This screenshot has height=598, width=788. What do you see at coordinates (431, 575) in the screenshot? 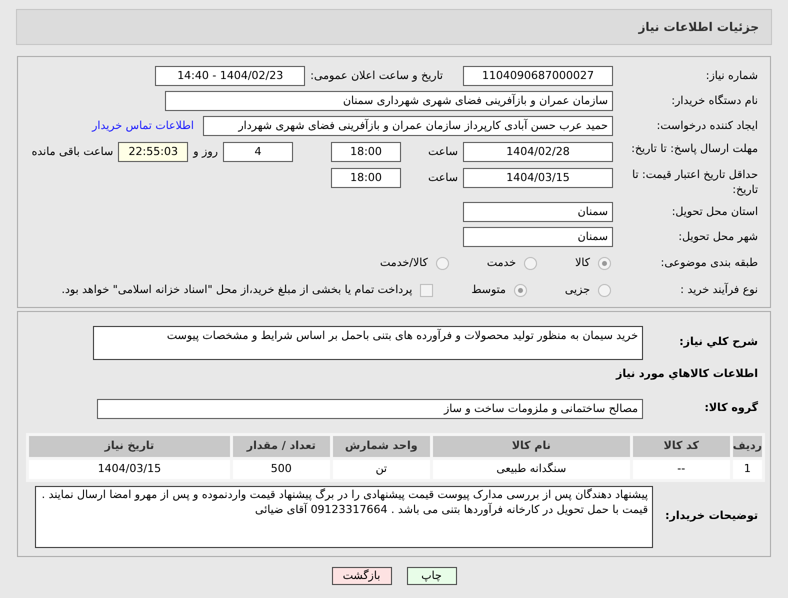
I see `print-button: چاپ` at bounding box center [431, 575].